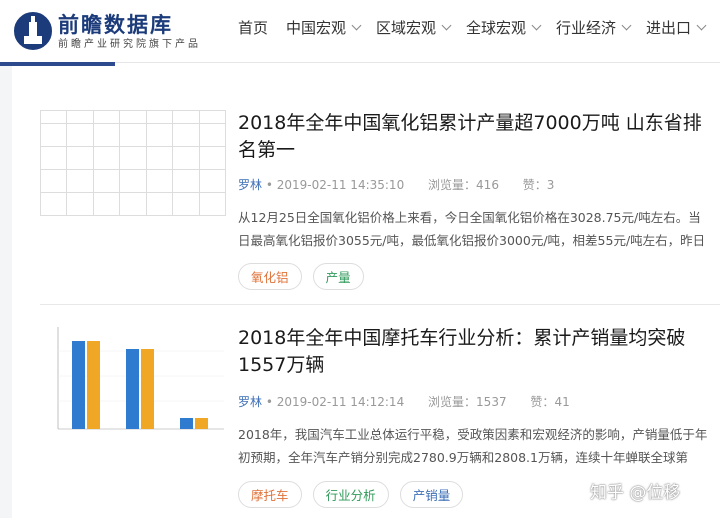 This screenshot has width=720, height=518. I want to click on article-title: 2018年全年中国摩托车行业分析：累计产销量均突破1557万辆, so click(475, 352).